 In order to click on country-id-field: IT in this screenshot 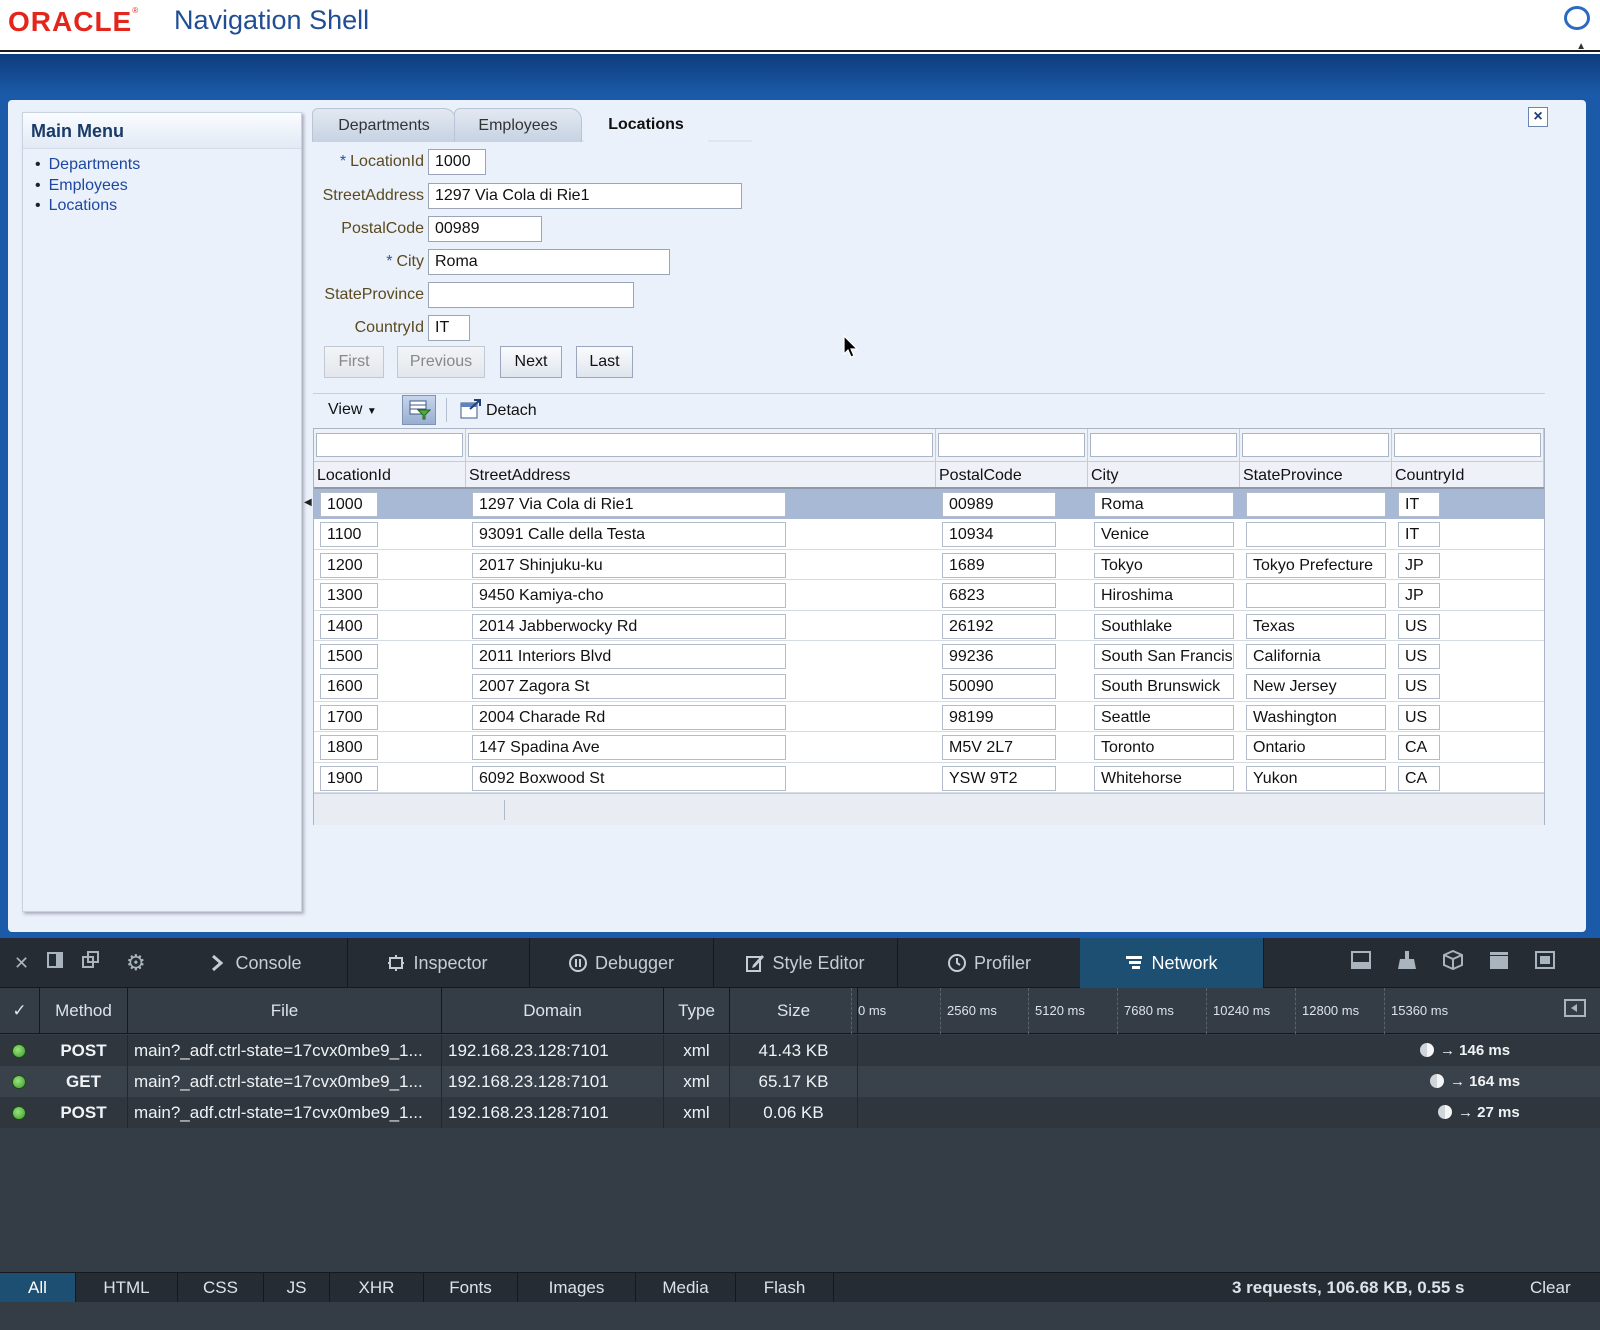, I will do `click(449, 328)`.